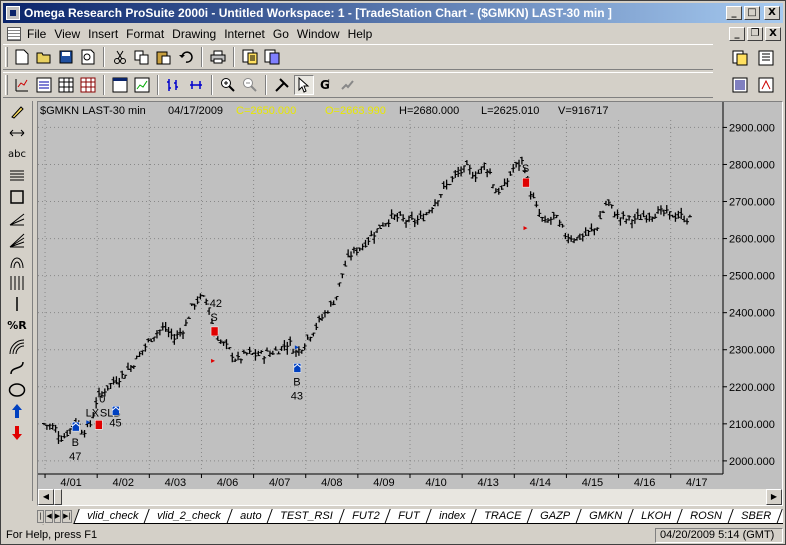 The width and height of the screenshot is (786, 545). I want to click on tab-prev-button: ◀, so click(49, 516).